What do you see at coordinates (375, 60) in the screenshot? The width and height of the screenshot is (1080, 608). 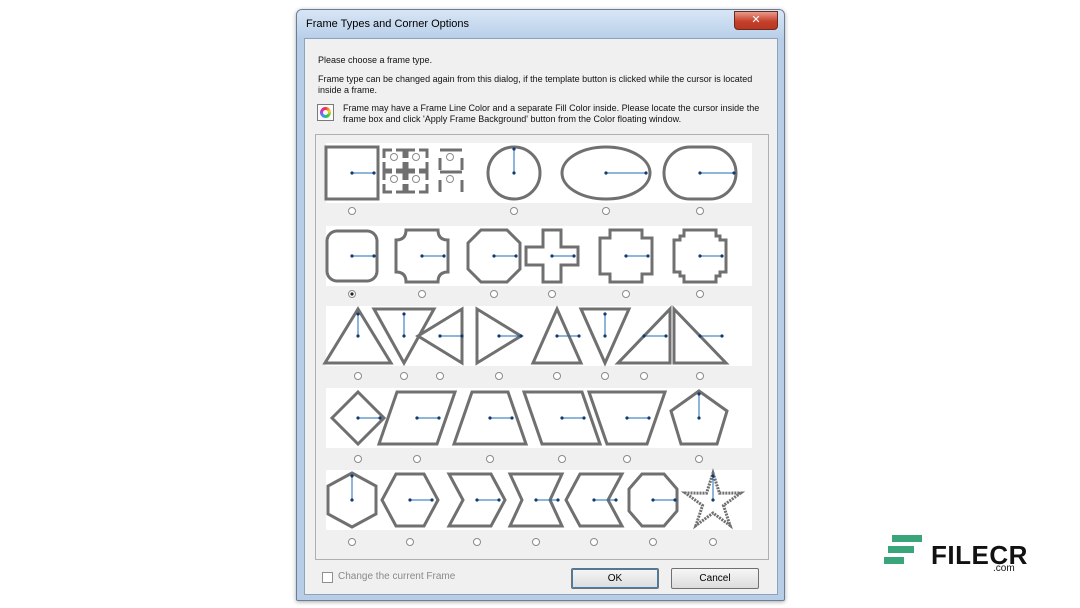 I see `intro-text: Please choose a frame type.` at bounding box center [375, 60].